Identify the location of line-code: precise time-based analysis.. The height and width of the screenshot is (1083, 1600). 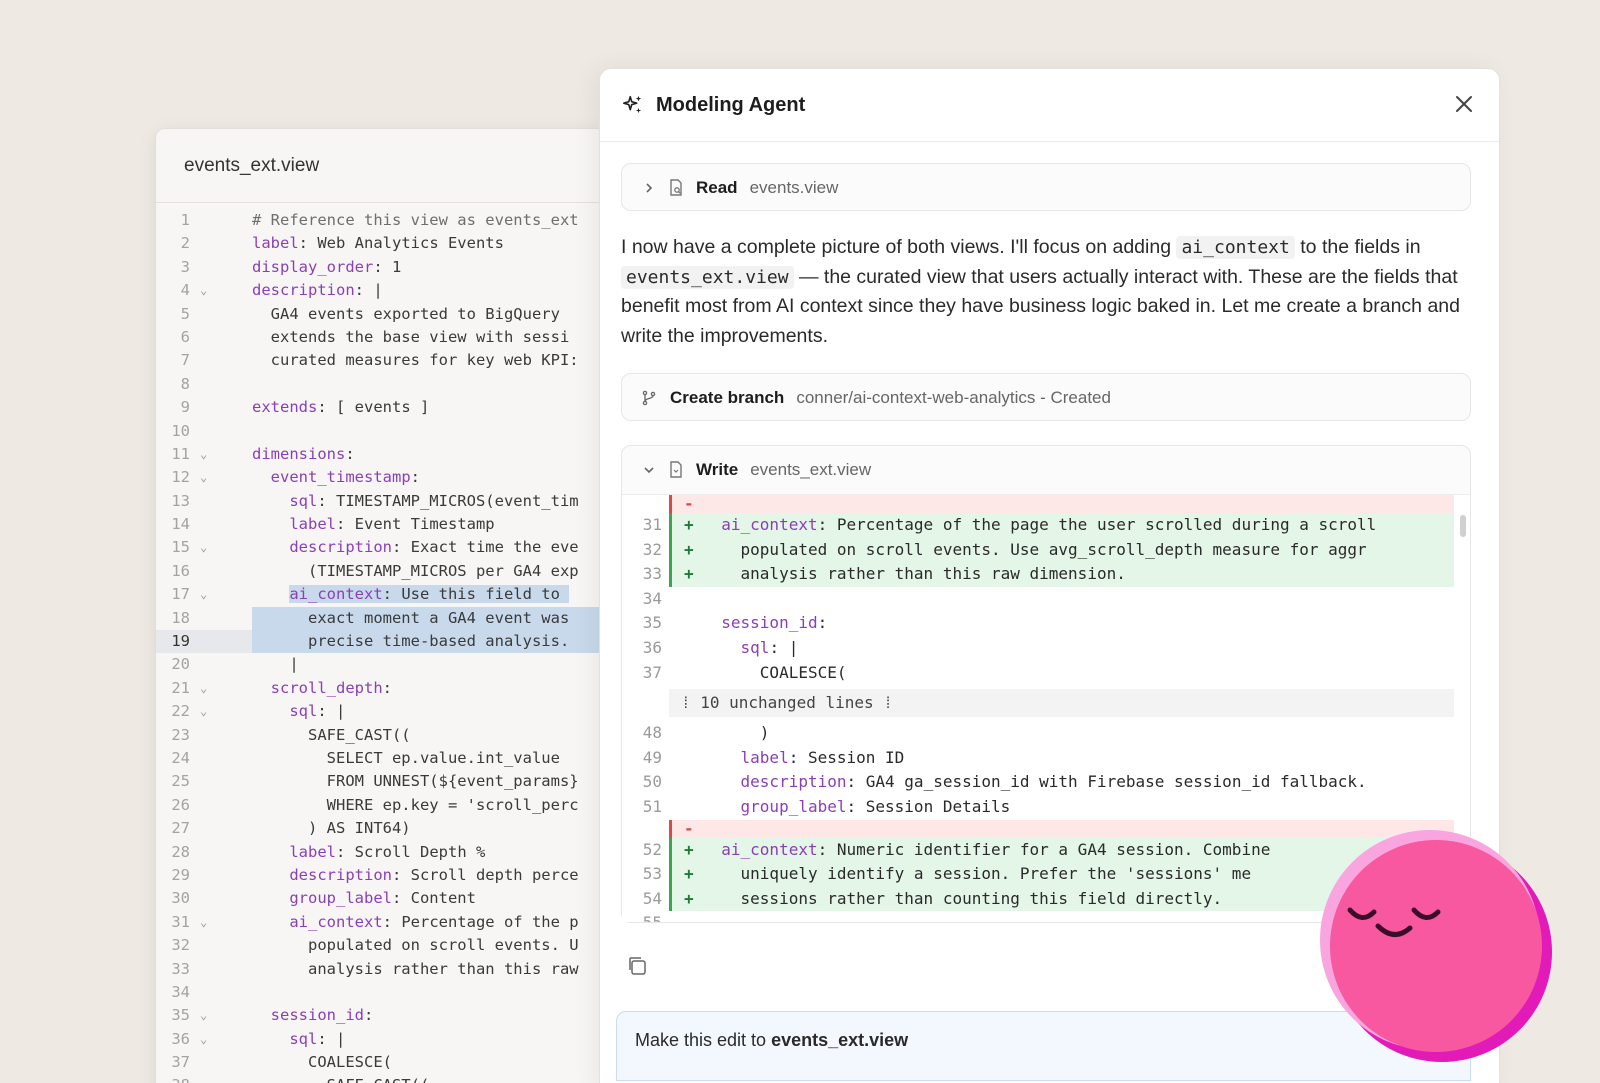
(411, 642).